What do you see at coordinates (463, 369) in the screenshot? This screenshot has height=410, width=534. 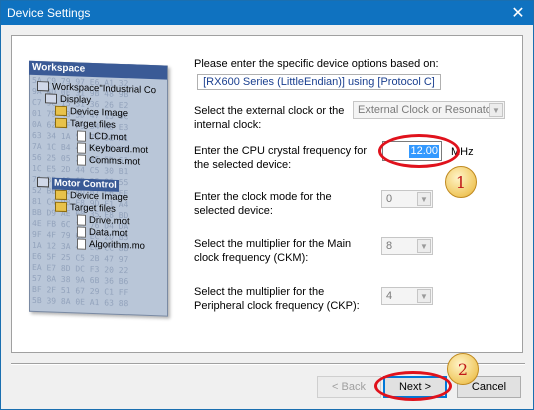 I see `step-2-badge: 2` at bounding box center [463, 369].